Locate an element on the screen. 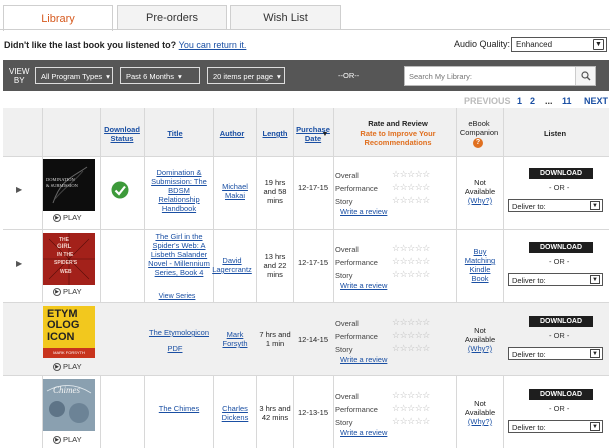 The width and height of the screenshot is (614, 448). pdf-link: PDF is located at coordinates (175, 348).